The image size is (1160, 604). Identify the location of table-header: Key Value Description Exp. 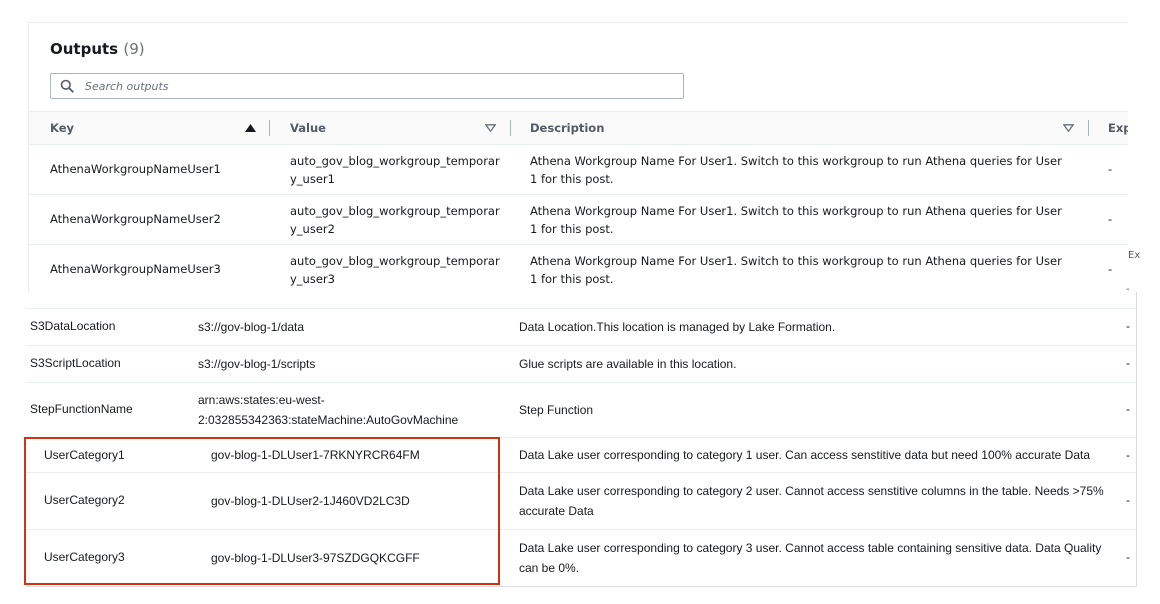
(578, 128).